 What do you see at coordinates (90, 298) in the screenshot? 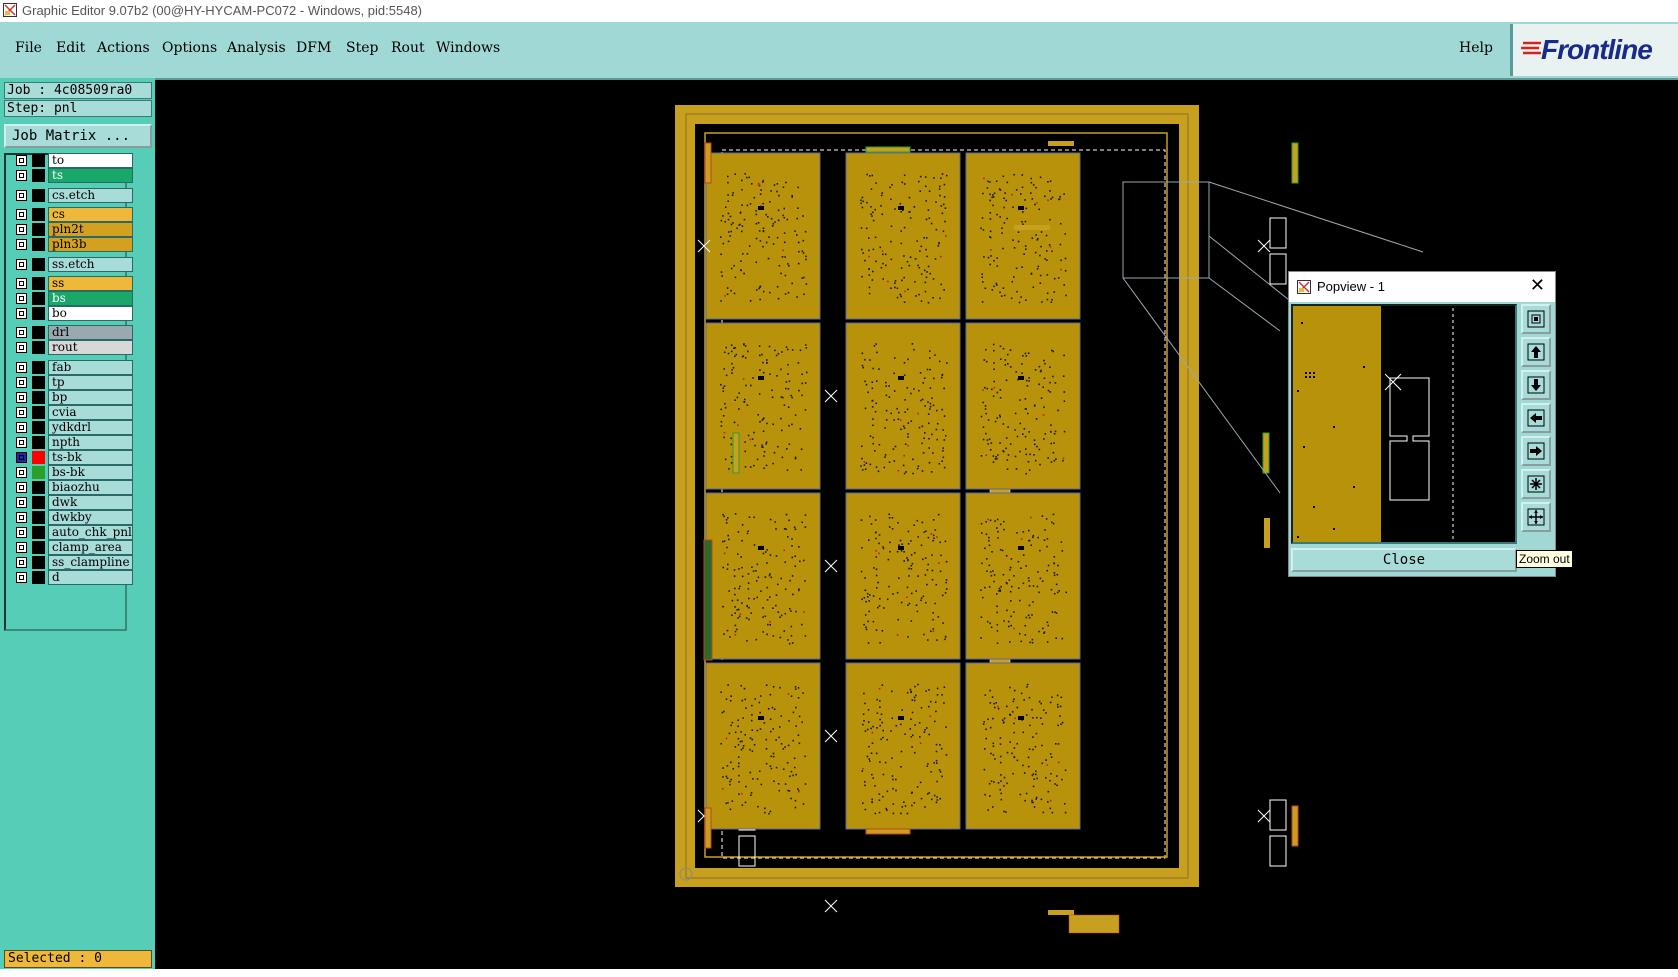
I see `layer-name: bs` at bounding box center [90, 298].